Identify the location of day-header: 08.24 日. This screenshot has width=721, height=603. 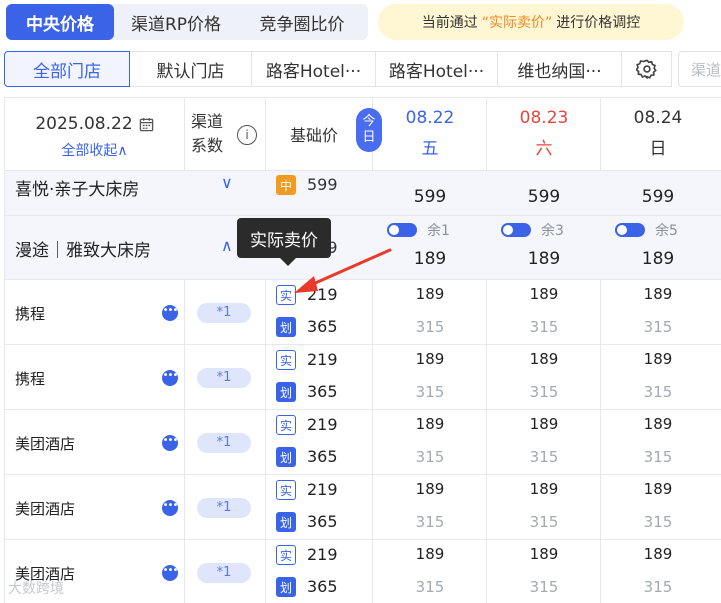
(658, 134).